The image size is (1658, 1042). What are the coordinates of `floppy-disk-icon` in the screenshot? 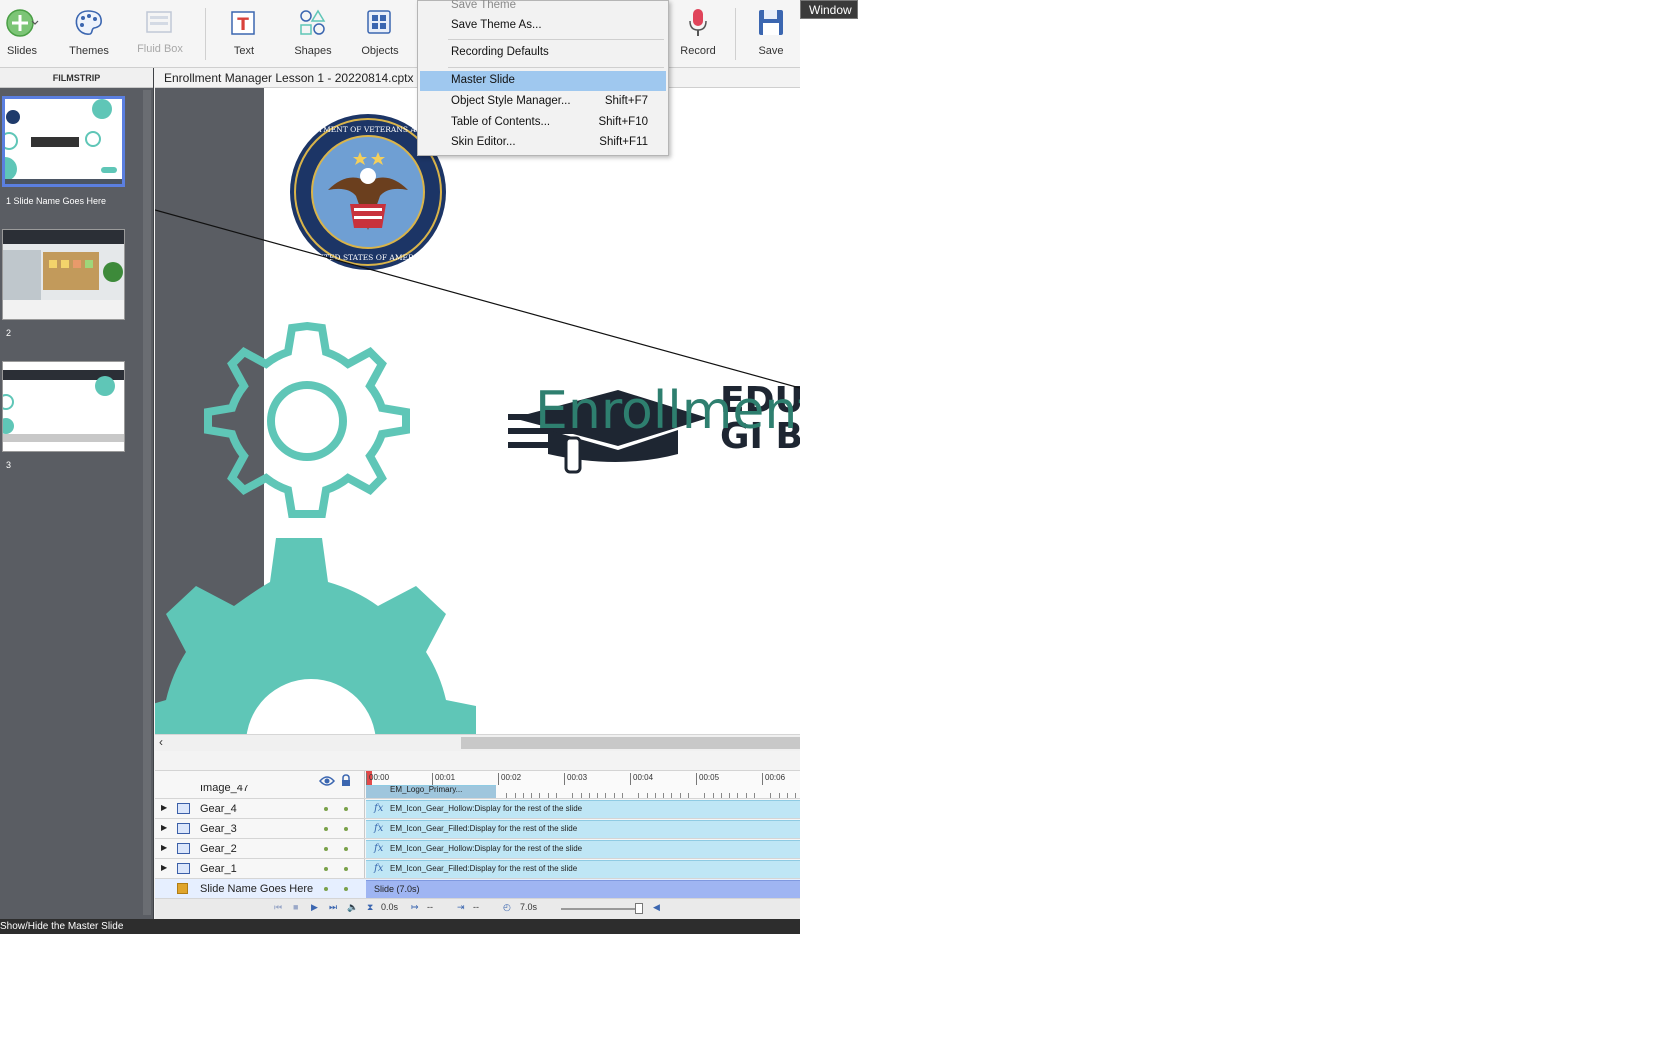 It's located at (771, 22).